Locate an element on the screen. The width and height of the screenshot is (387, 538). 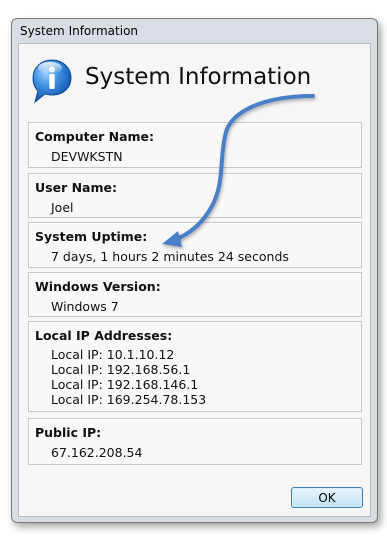
computer-name-label: Computer Name: is located at coordinates (95, 136).